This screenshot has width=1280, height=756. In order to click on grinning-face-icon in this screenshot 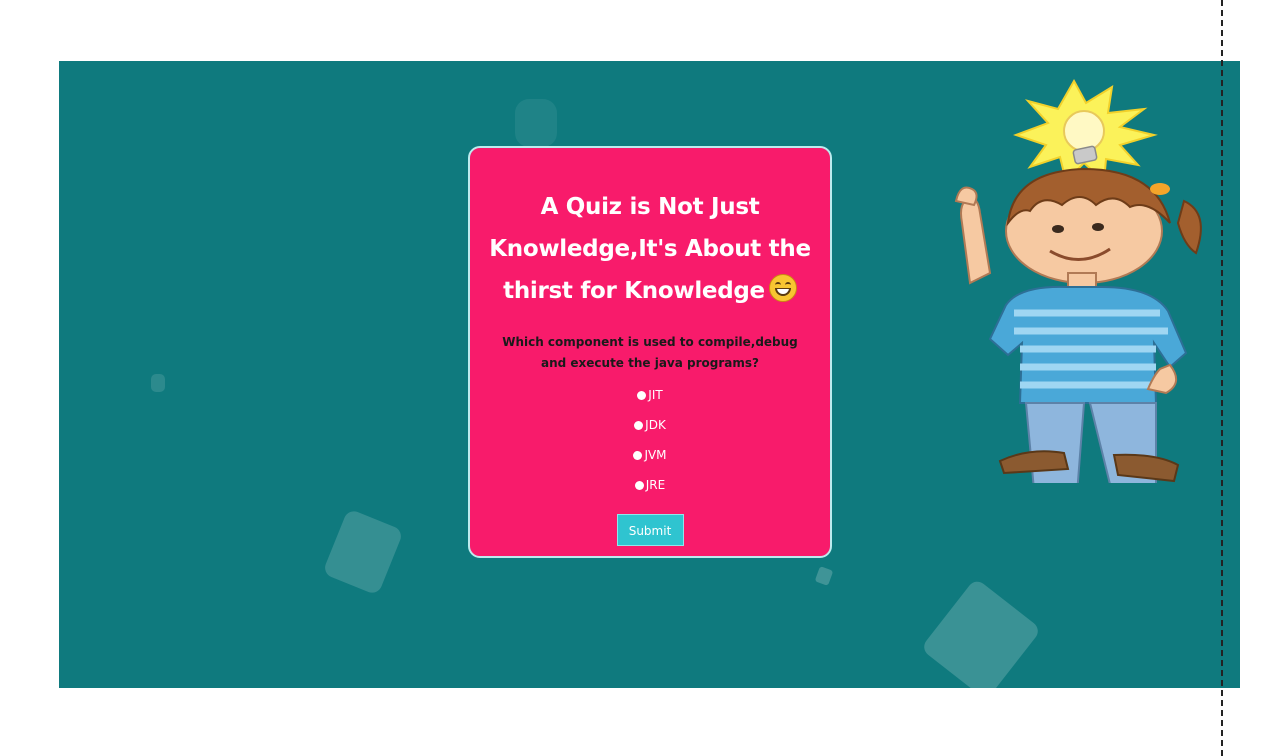, I will do `click(782, 288)`.